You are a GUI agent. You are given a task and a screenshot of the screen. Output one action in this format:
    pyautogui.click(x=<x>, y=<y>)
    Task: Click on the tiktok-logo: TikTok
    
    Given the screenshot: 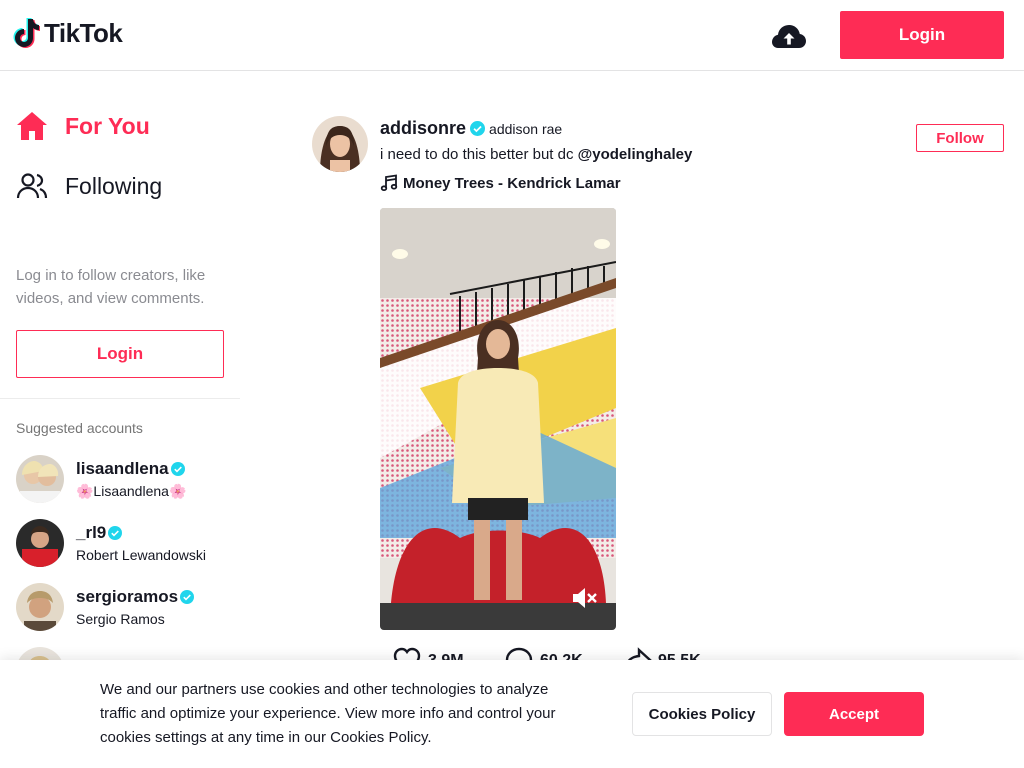 What is the action you would take?
    pyautogui.click(x=67, y=33)
    